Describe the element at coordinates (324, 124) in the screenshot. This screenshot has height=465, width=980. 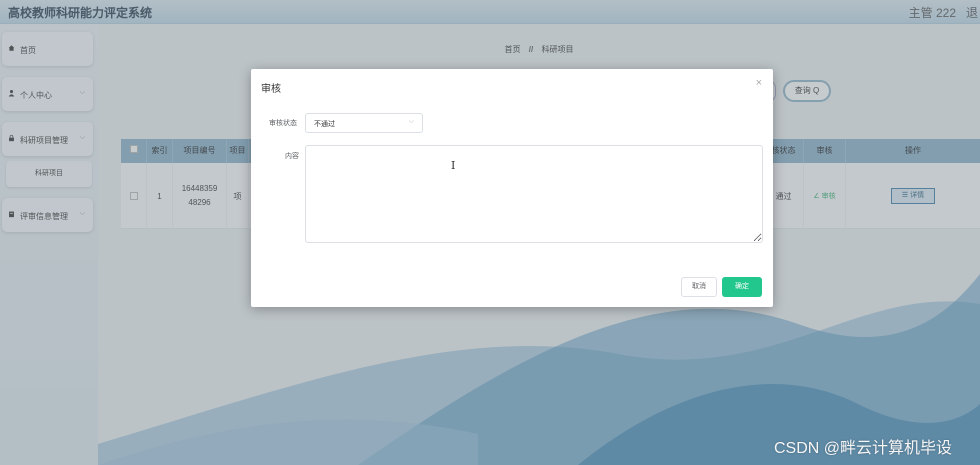
I see `status-select-value: 不通过` at that location.